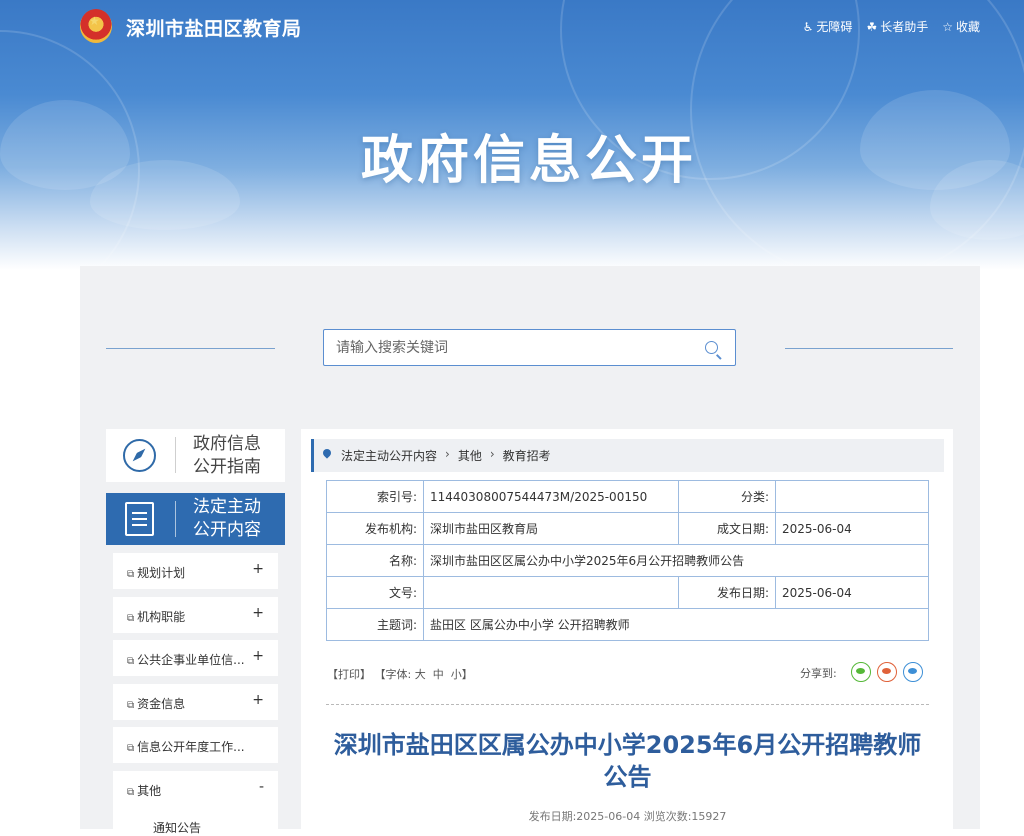 This screenshot has height=836, width=1024. Describe the element at coordinates (861, 672) in the screenshot. I see `wechat-share-icon` at that location.